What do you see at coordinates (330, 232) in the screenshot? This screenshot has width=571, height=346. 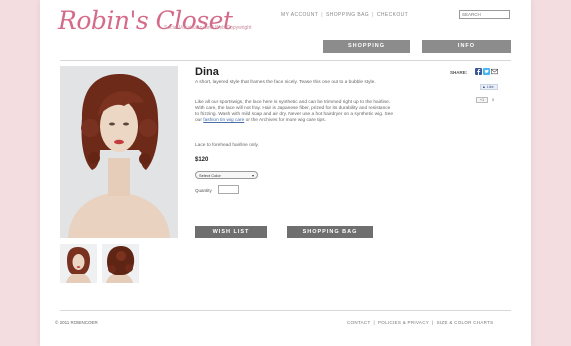 I see `shopping-bag-button: SHOPPING BAG` at bounding box center [330, 232].